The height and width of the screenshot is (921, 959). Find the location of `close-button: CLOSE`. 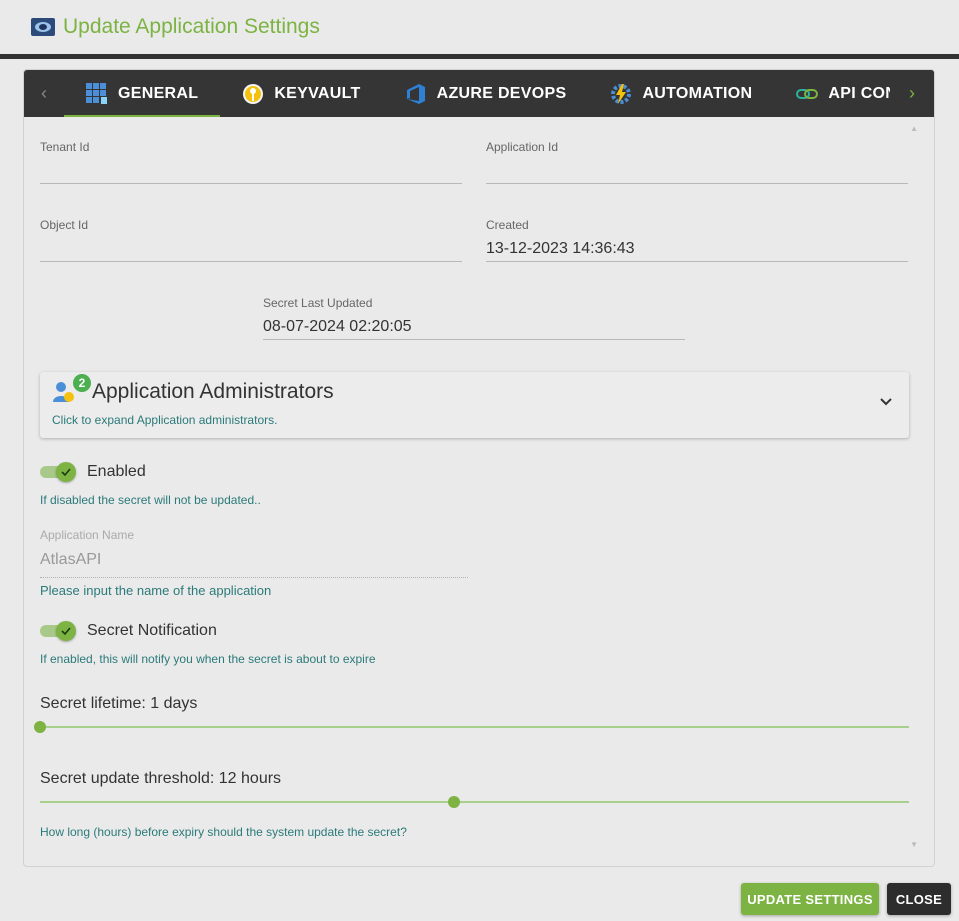

close-button: CLOSE is located at coordinates (919, 899).